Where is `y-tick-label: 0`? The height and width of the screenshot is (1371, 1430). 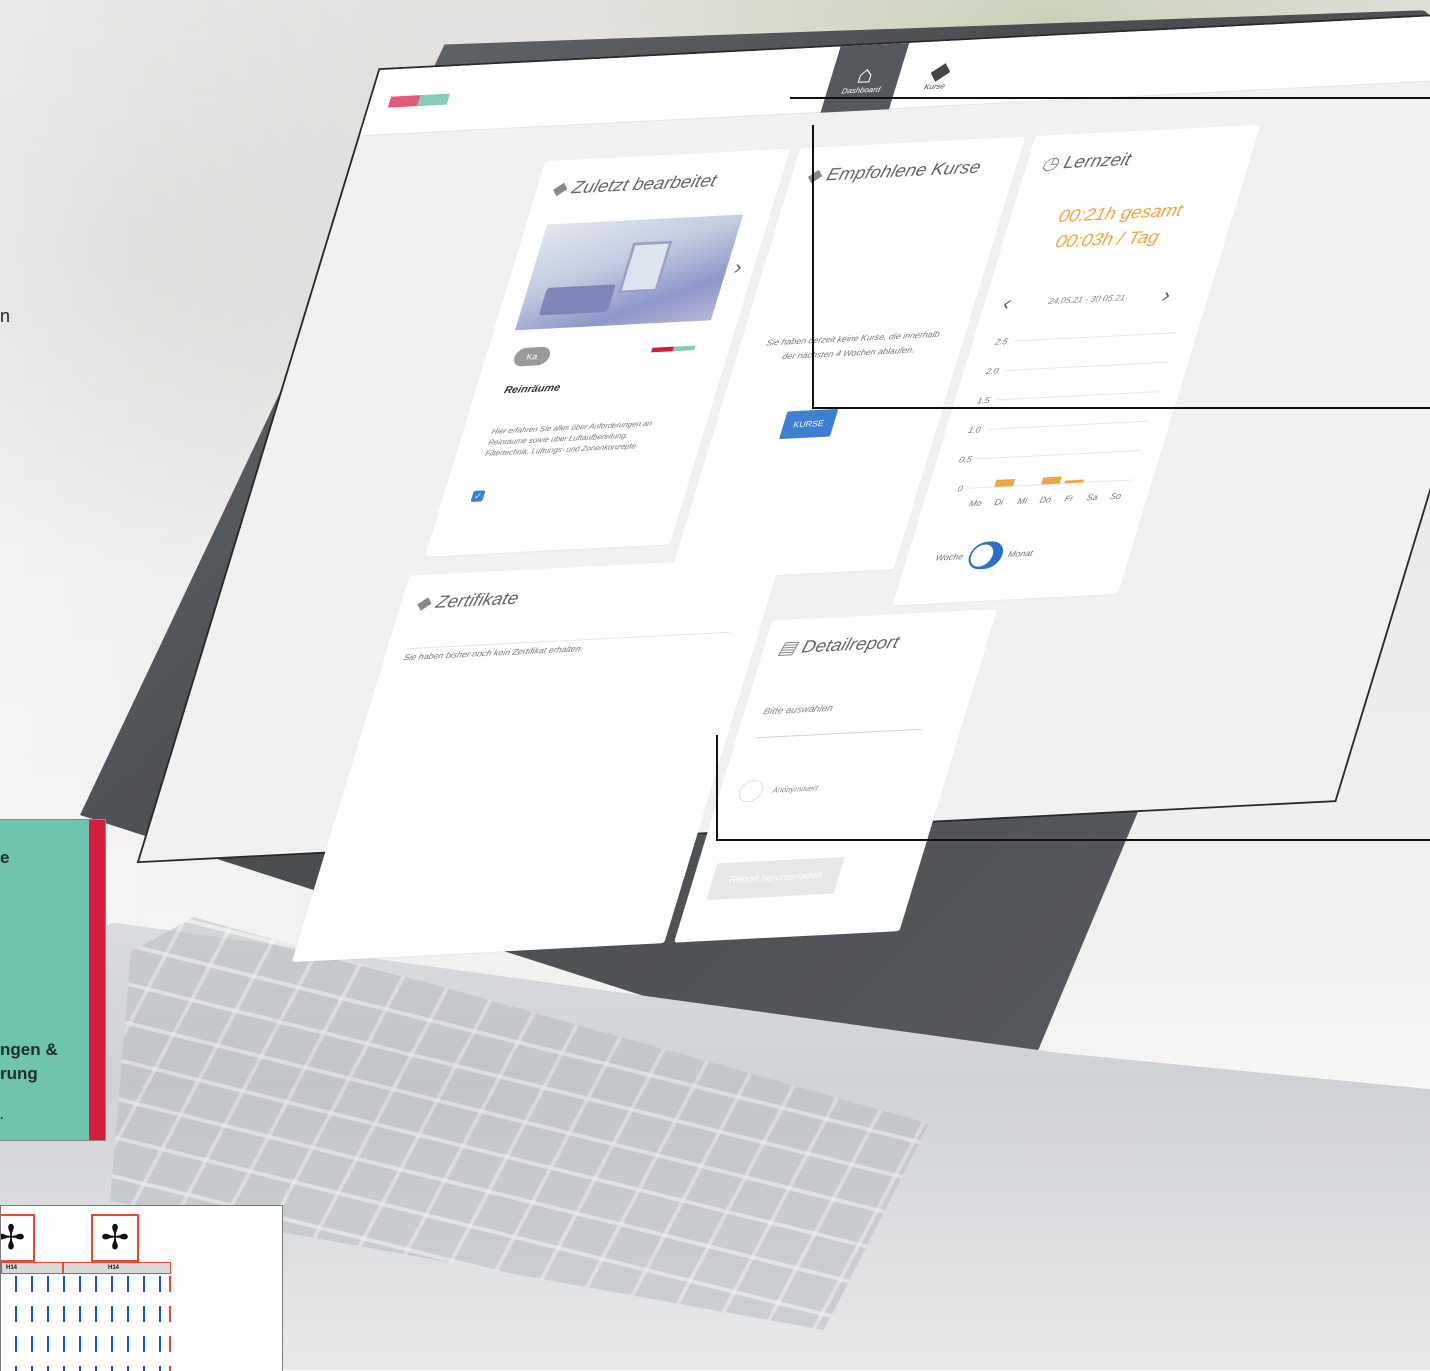 y-tick-label: 0 is located at coordinates (960, 489).